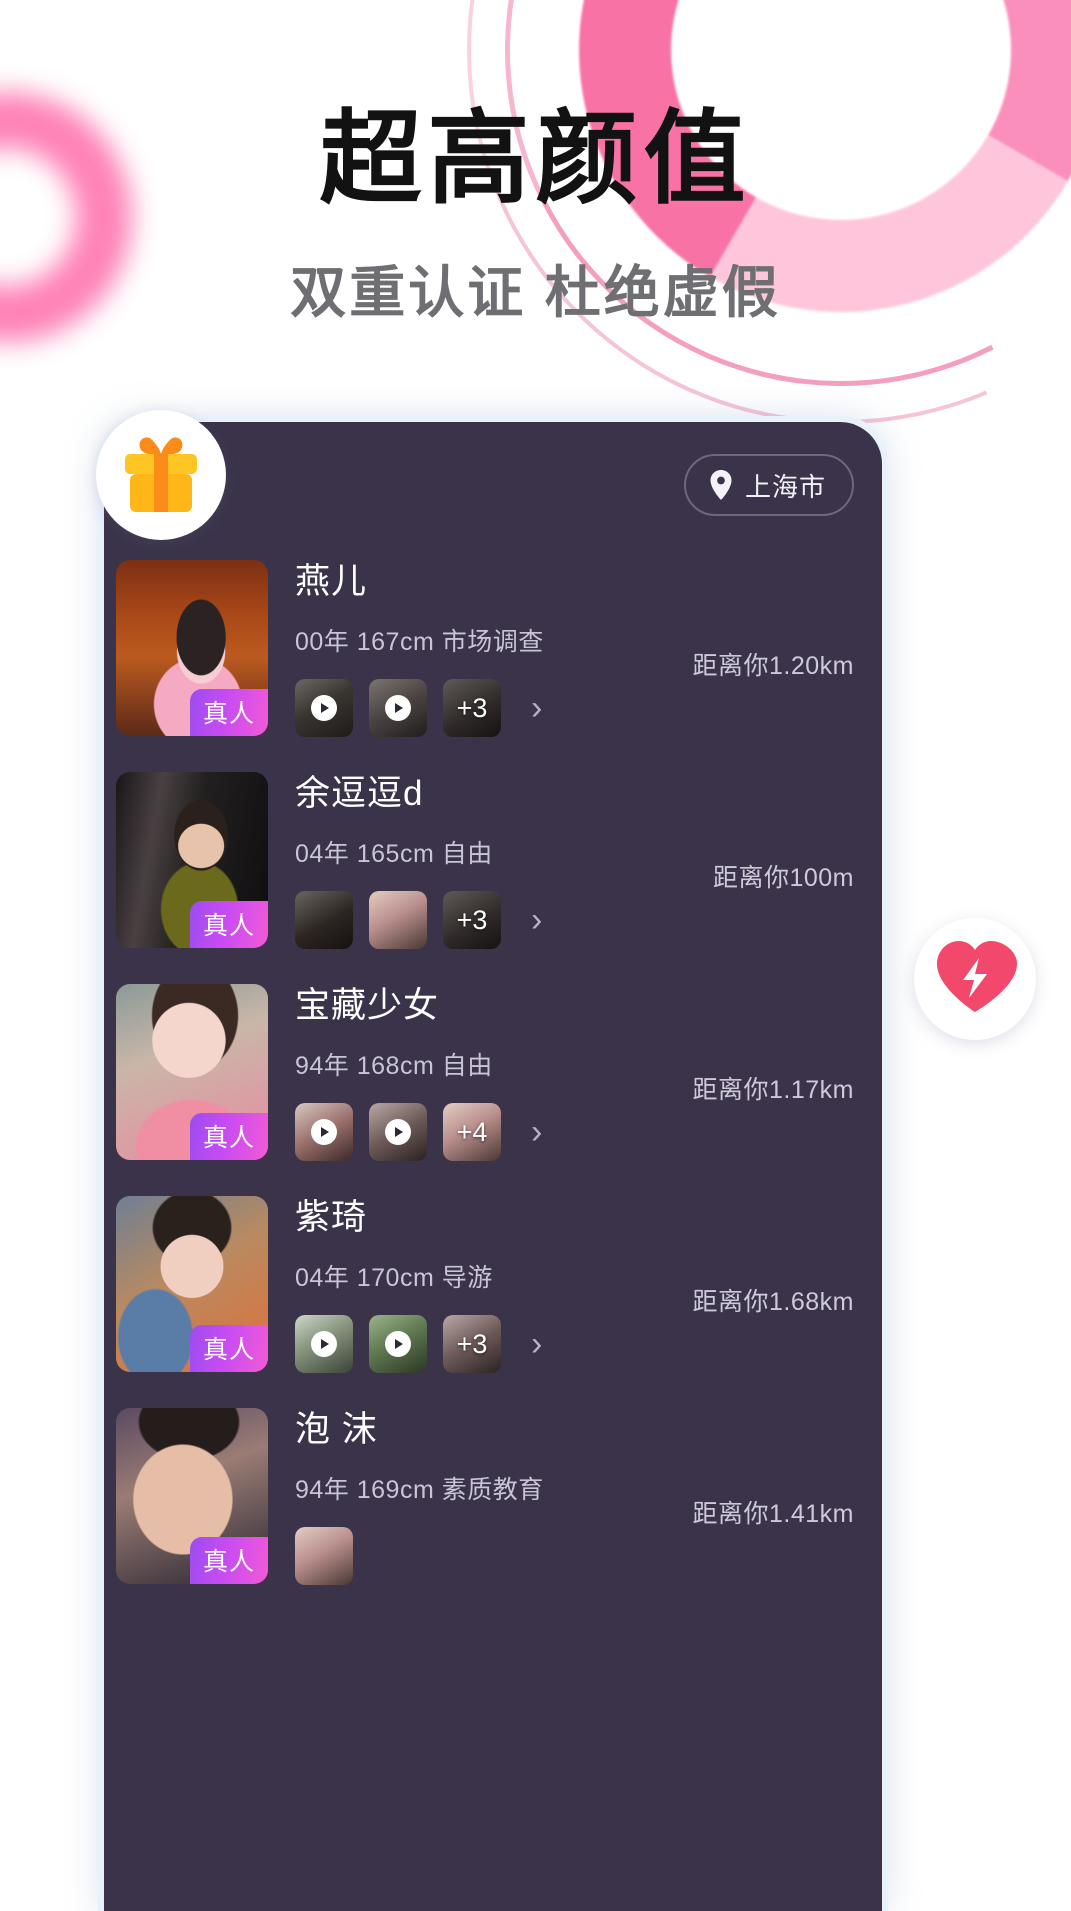  I want to click on heart-bolt-icon, so click(975, 979).